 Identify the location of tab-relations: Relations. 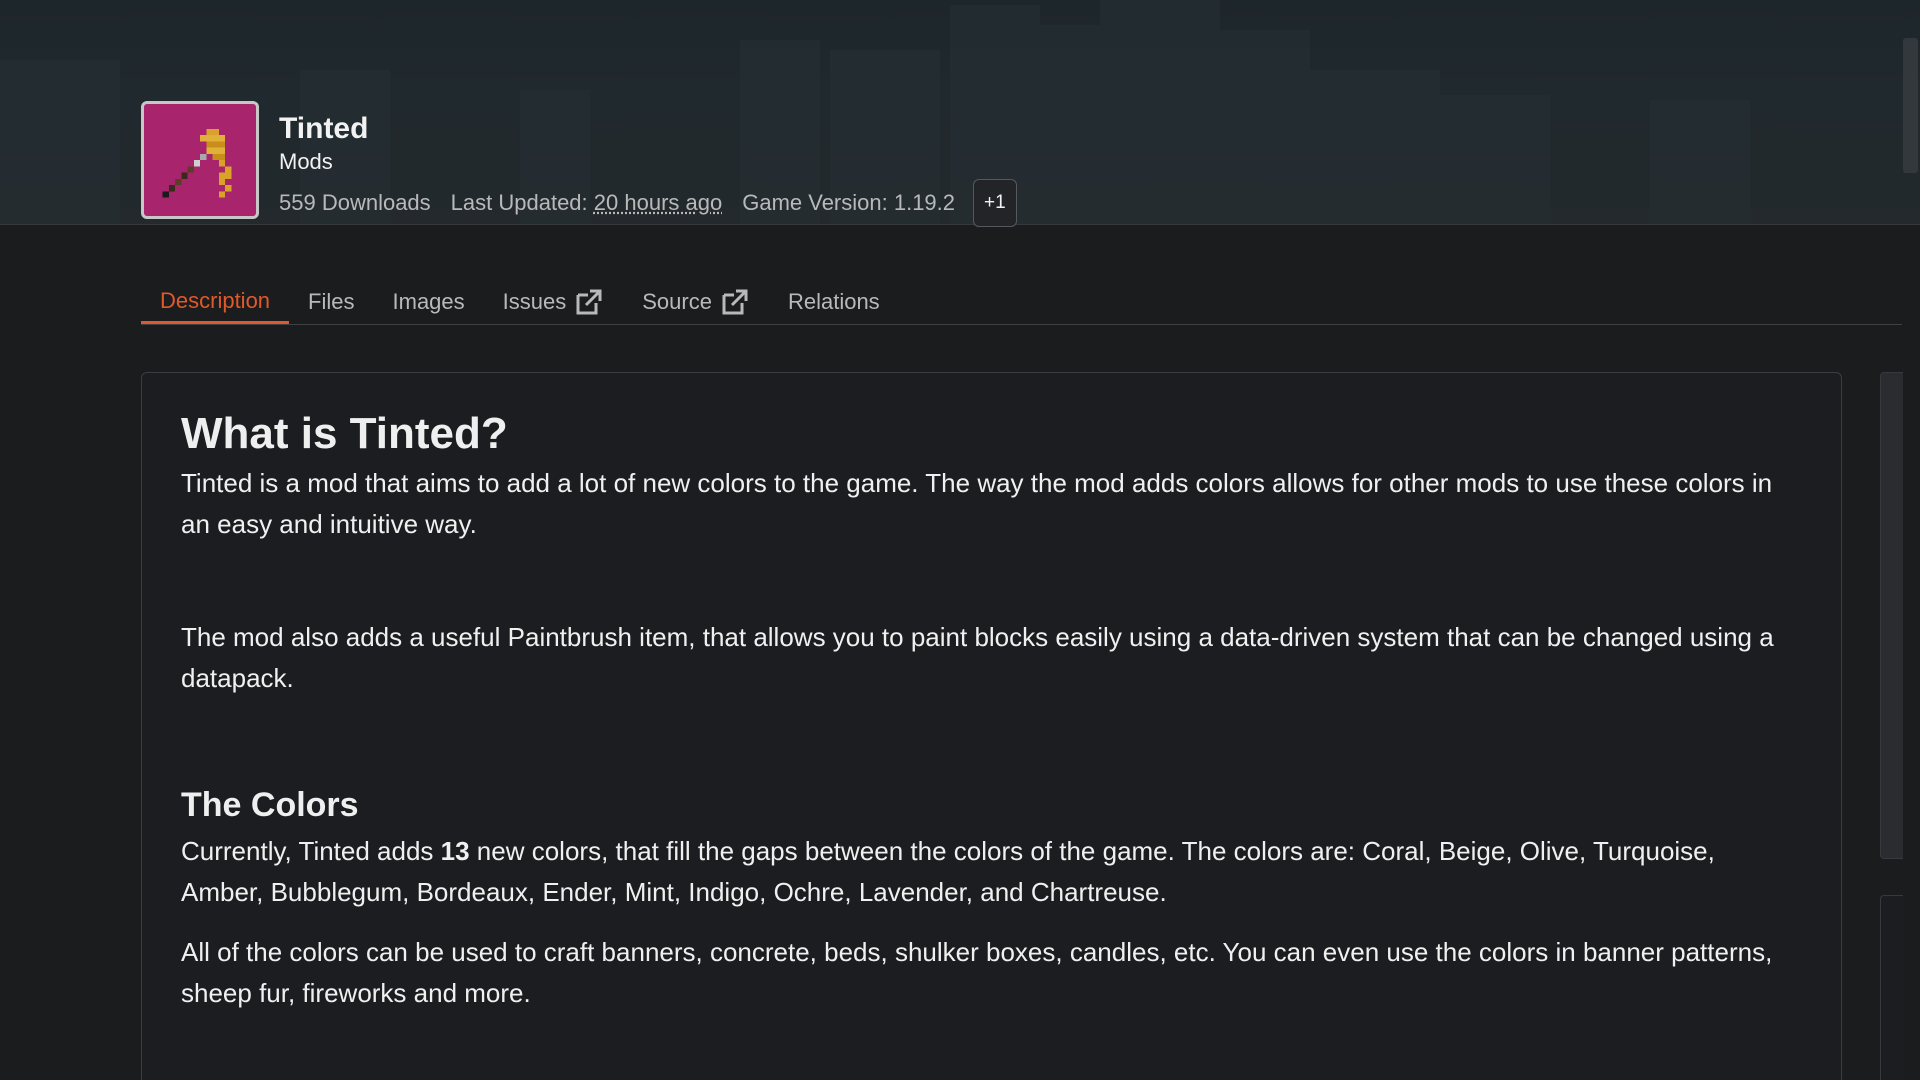
(834, 302).